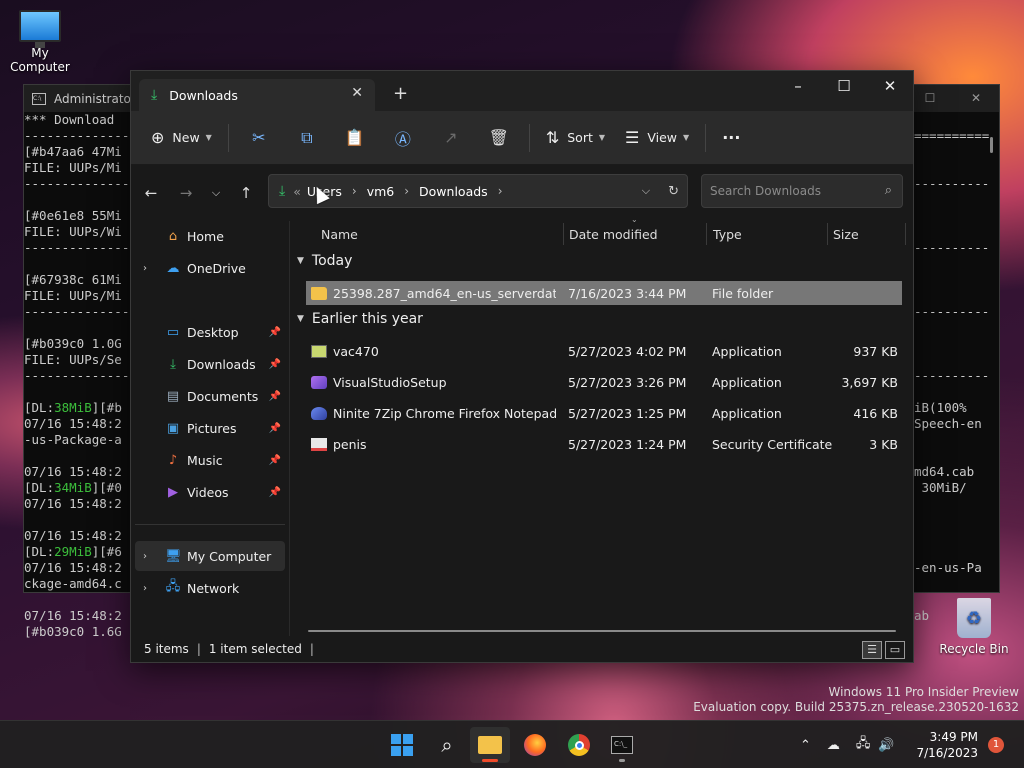 This screenshot has height=768, width=1024. What do you see at coordinates (151, 193) in the screenshot?
I see `back-button: ←` at bounding box center [151, 193].